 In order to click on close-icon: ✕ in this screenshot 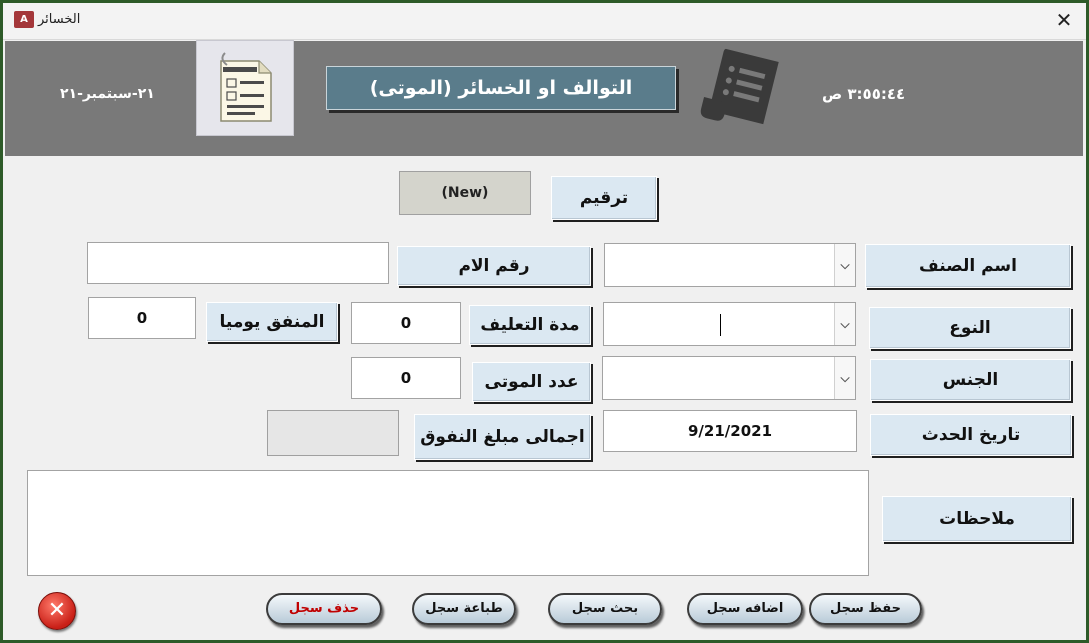, I will do `click(1064, 20)`.